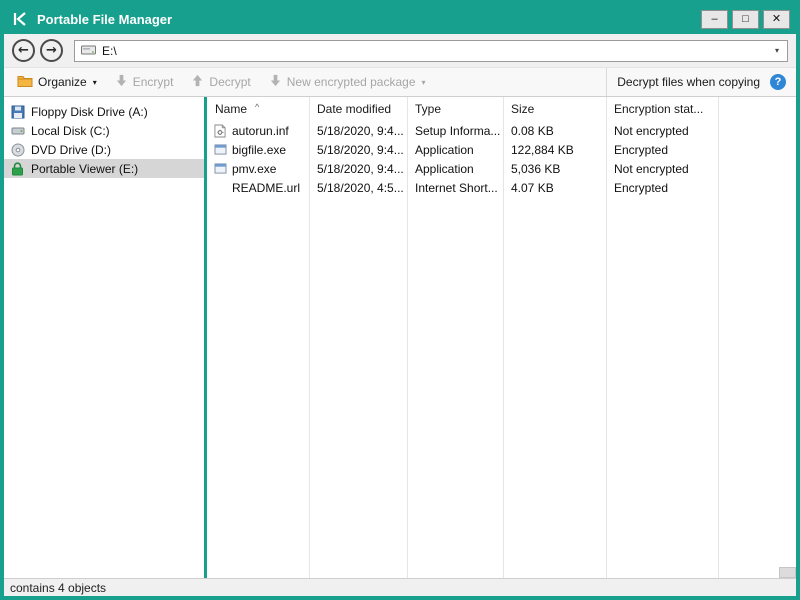 The height and width of the screenshot is (600, 800). What do you see at coordinates (121, 82) in the screenshot?
I see `encrypt-arrow-icon` at bounding box center [121, 82].